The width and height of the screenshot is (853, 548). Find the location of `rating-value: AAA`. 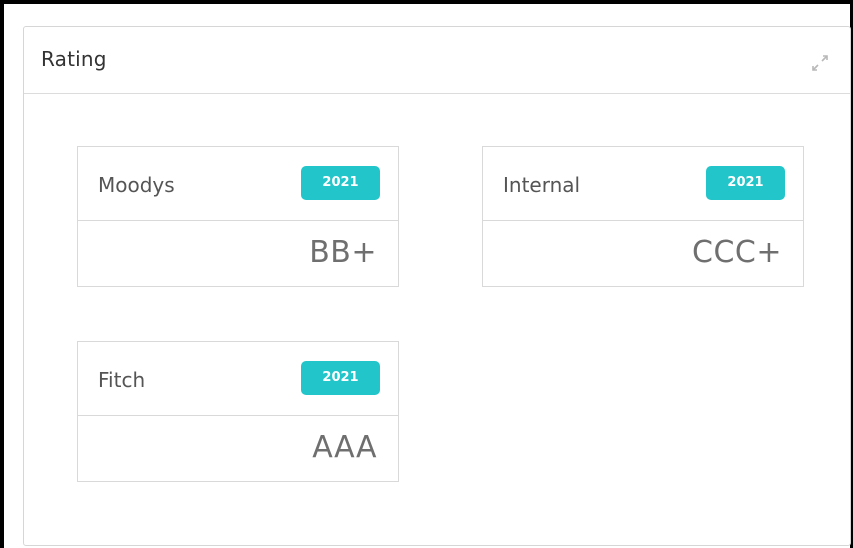

rating-value: AAA is located at coordinates (344, 447).